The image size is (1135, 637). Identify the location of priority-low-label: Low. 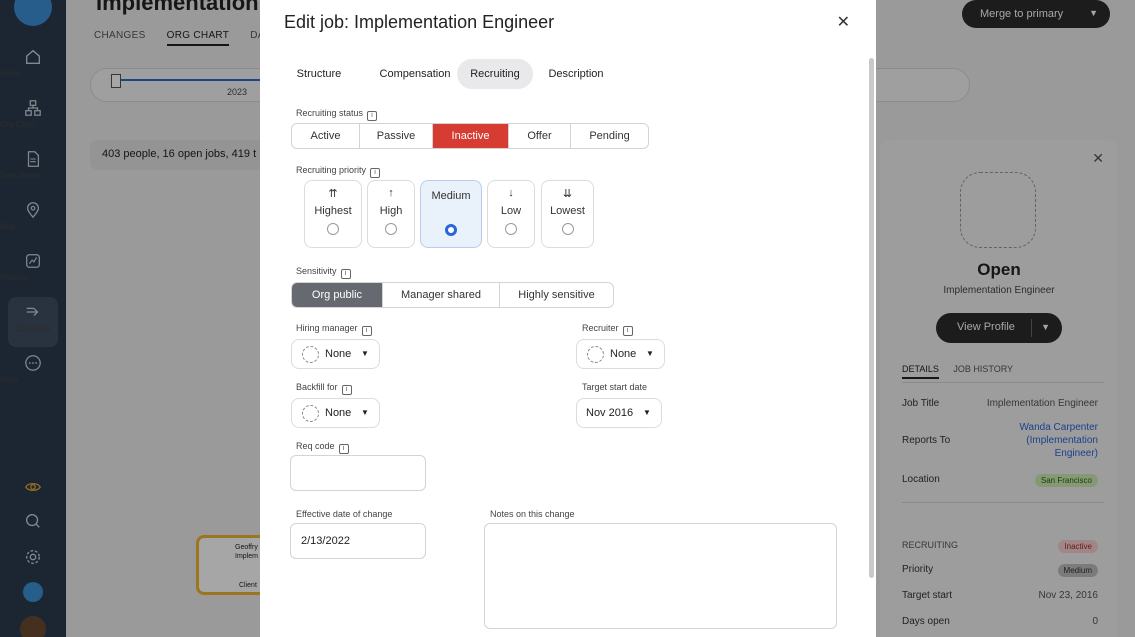
(511, 211).